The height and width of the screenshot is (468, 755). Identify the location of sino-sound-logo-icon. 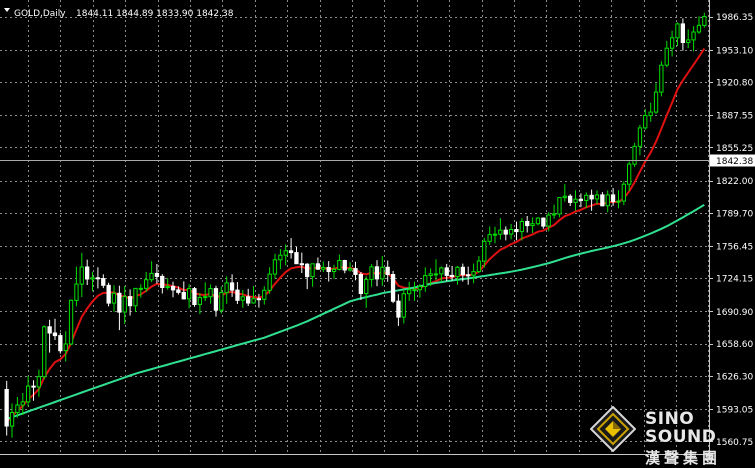
(613, 429).